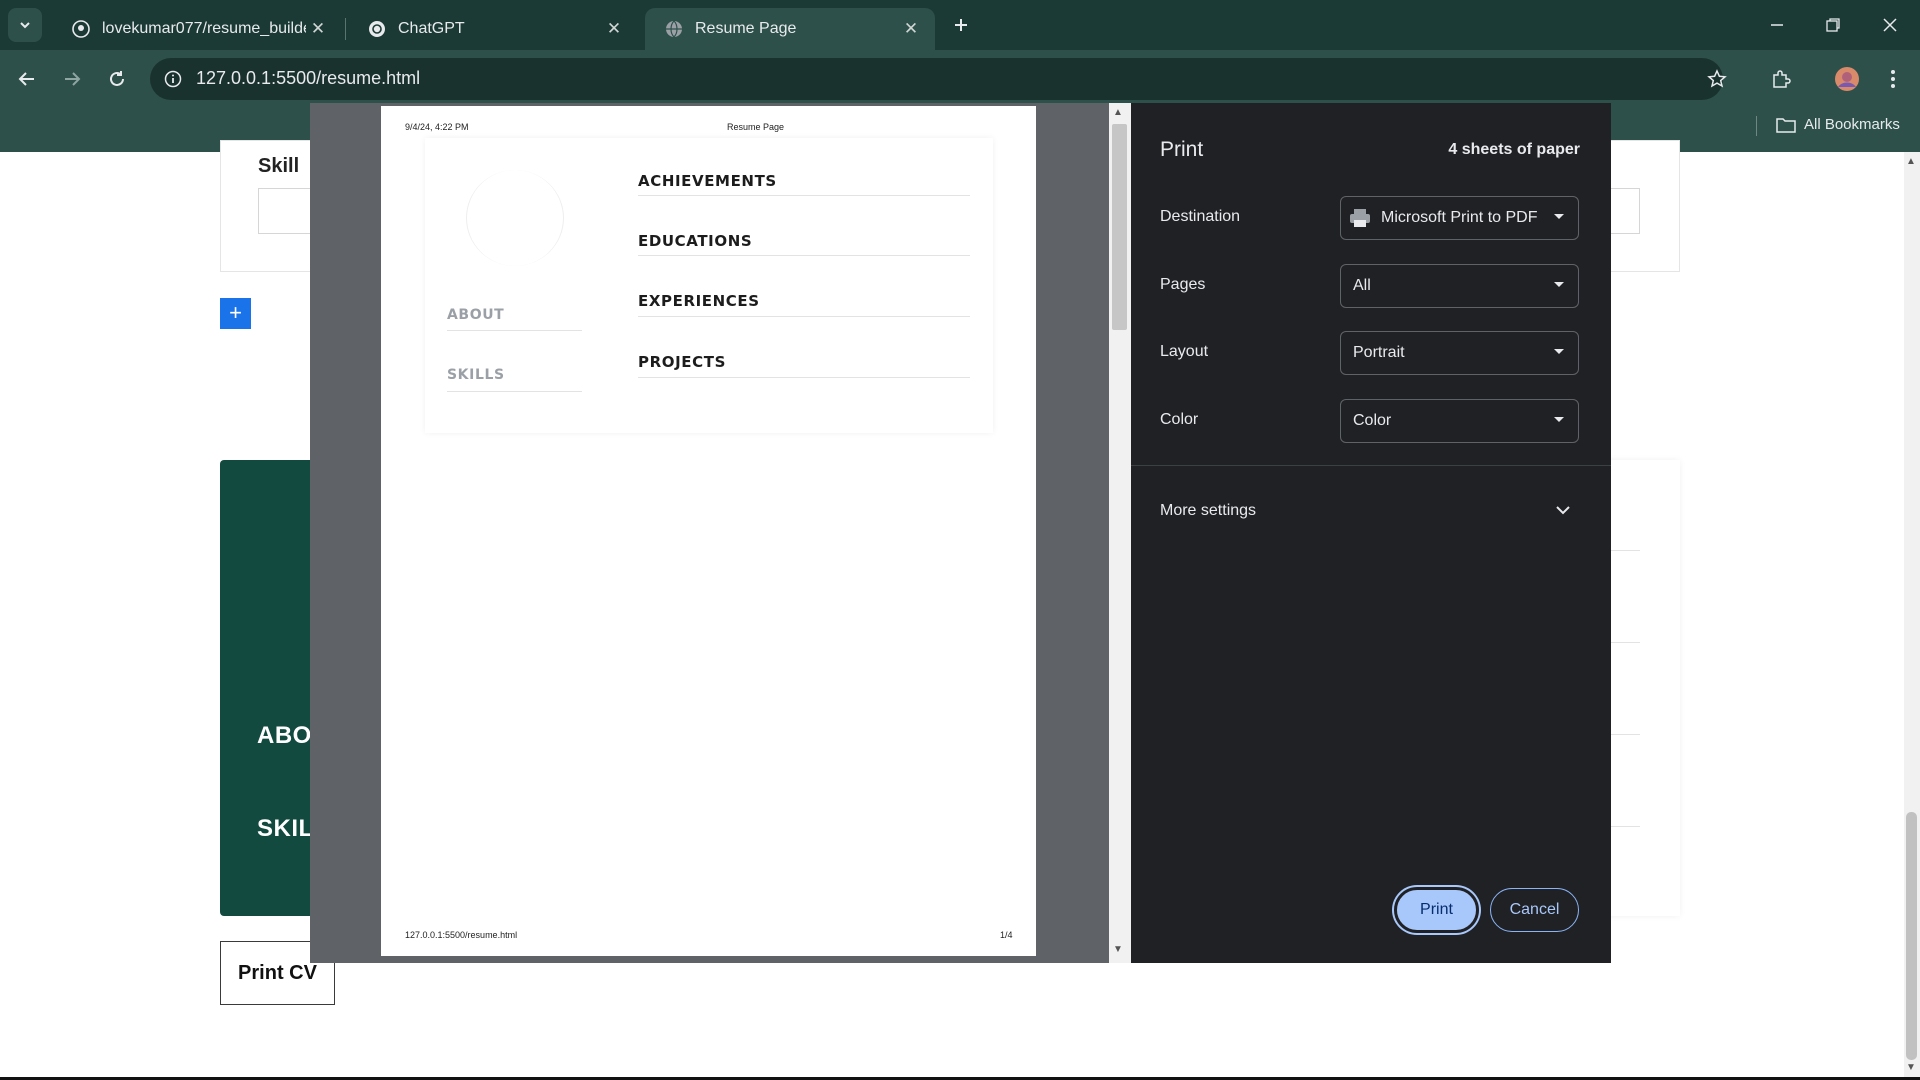 This screenshot has height=1080, width=1920. I want to click on preview-scroll-up-arrow: ▲, so click(1118, 112).